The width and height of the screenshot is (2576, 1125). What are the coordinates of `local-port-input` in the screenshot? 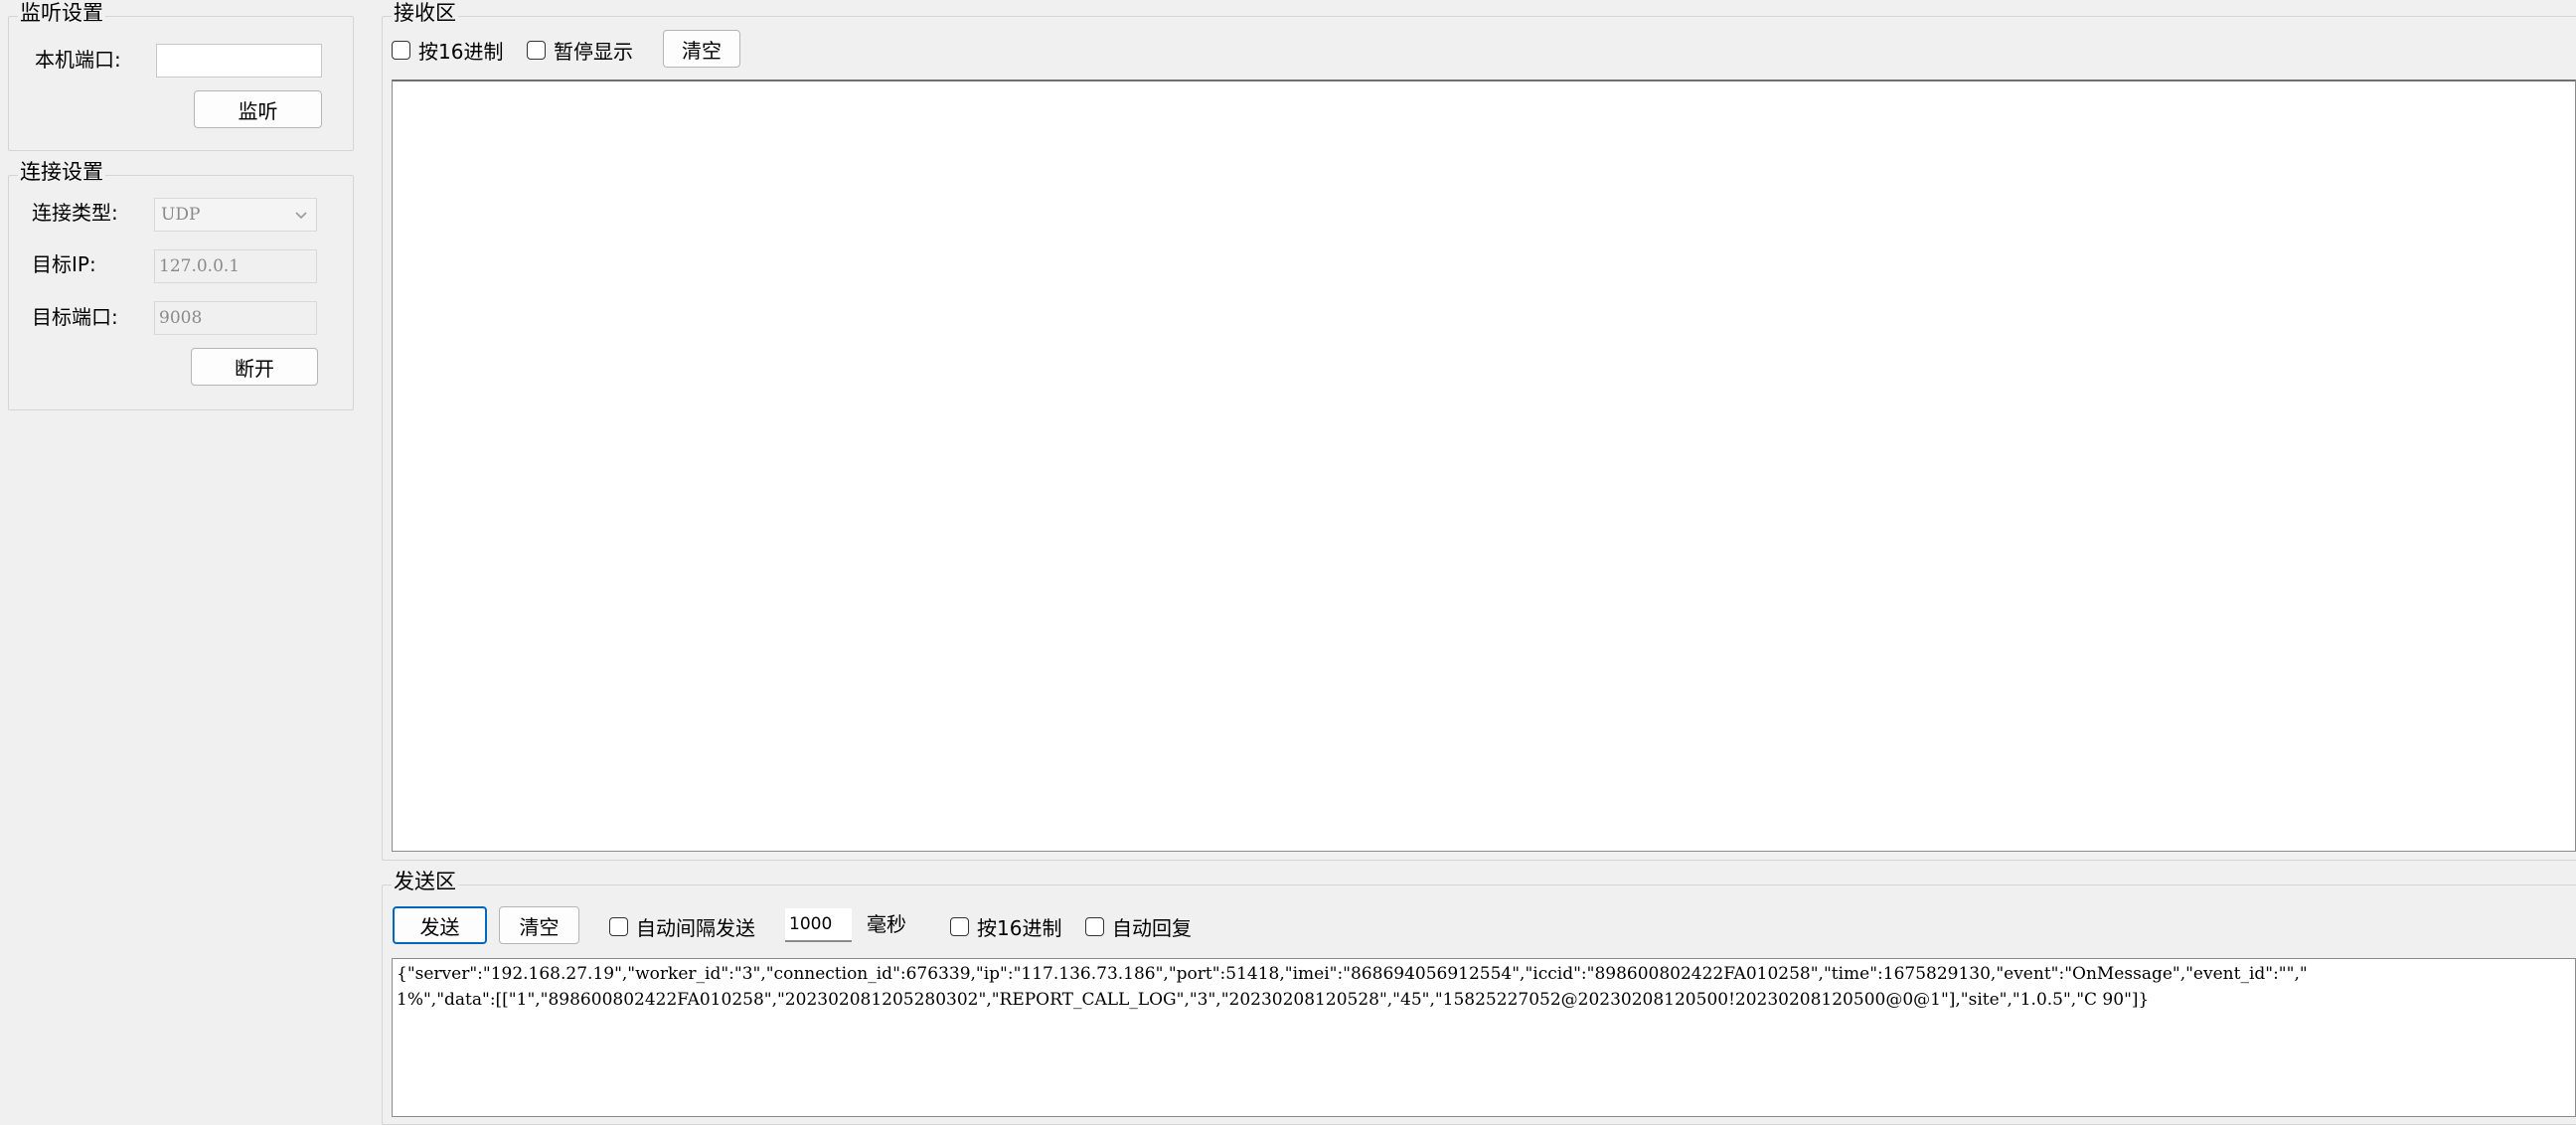 It's located at (239, 61).